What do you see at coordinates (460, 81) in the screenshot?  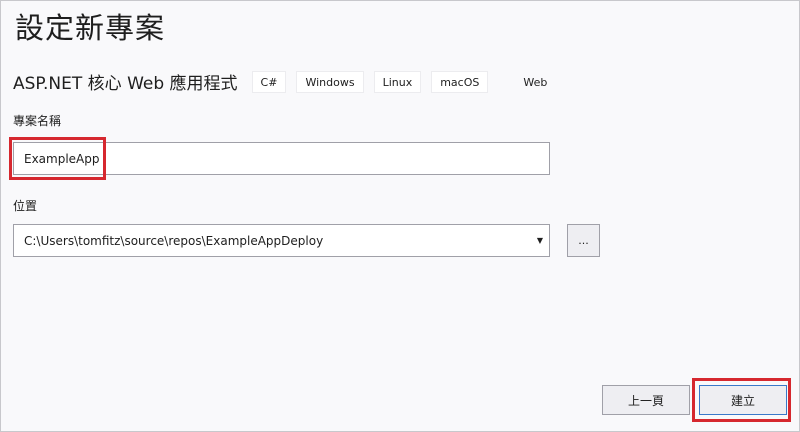 I see `tag-macos: macOS` at bounding box center [460, 81].